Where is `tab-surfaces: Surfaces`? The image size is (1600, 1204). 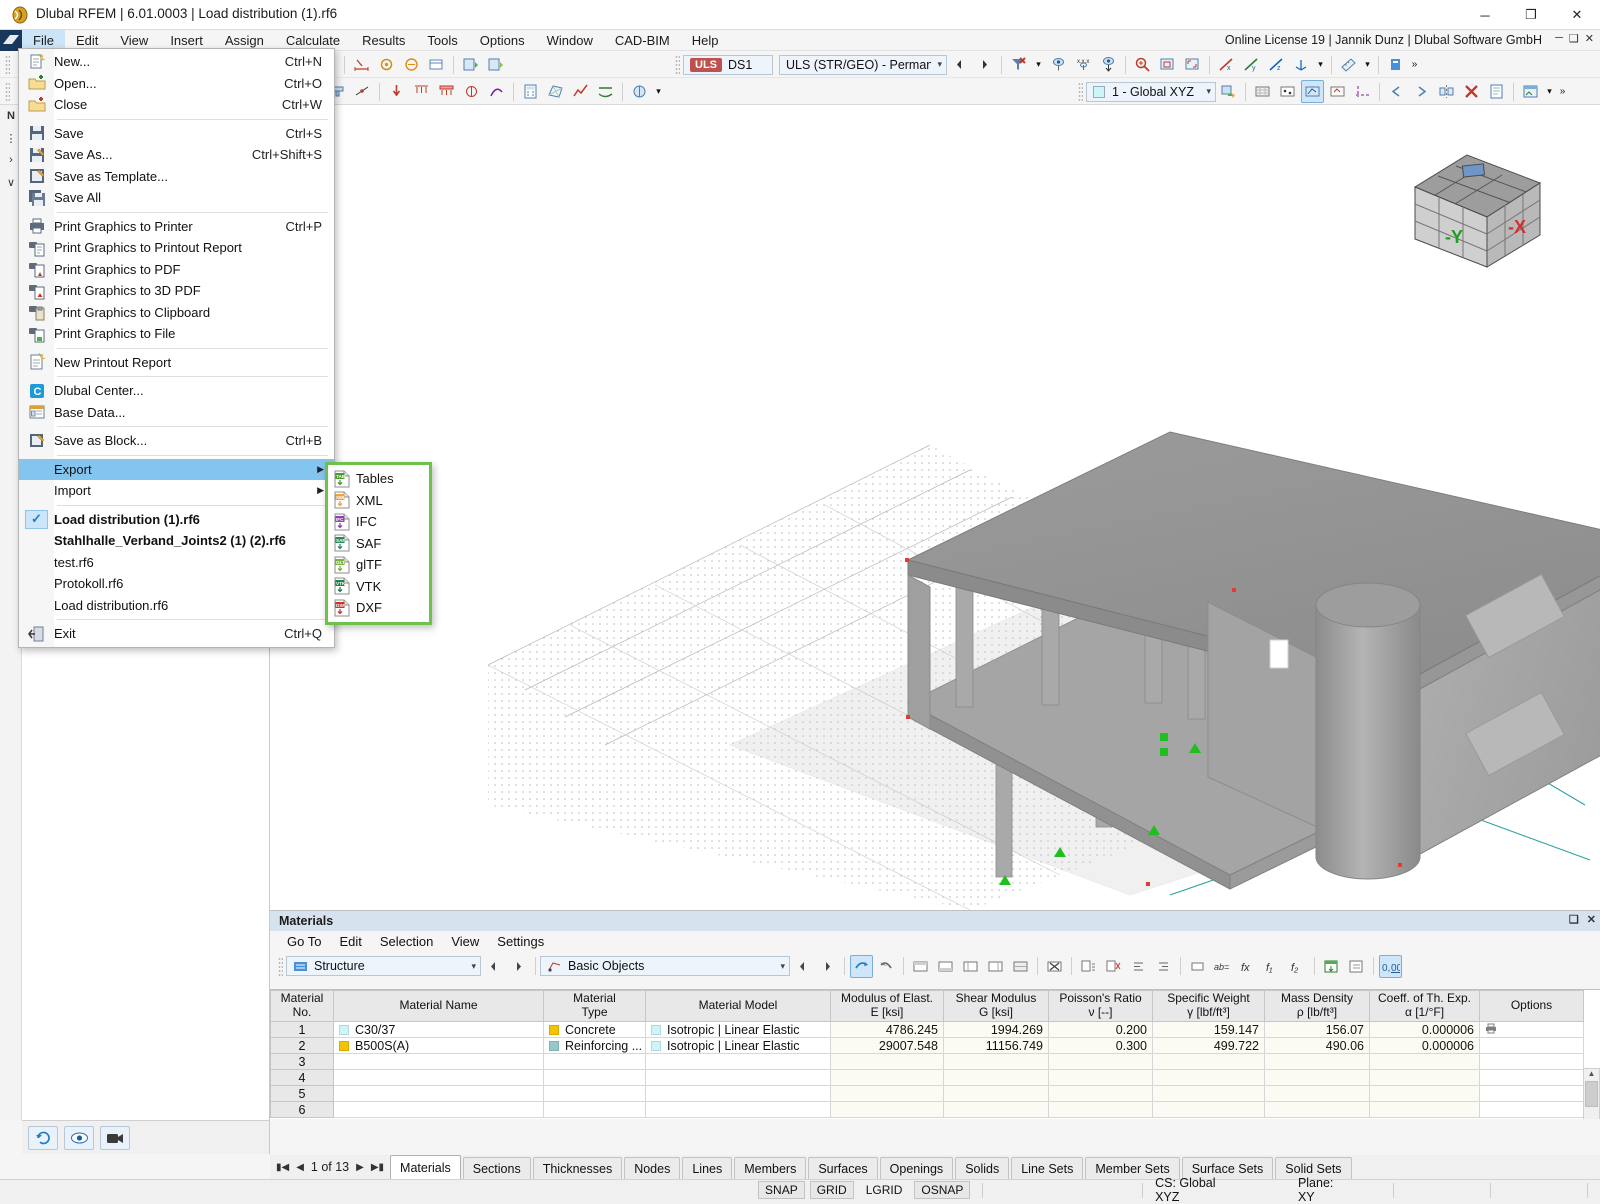
tab-surfaces: Surfaces is located at coordinates (843, 1168).